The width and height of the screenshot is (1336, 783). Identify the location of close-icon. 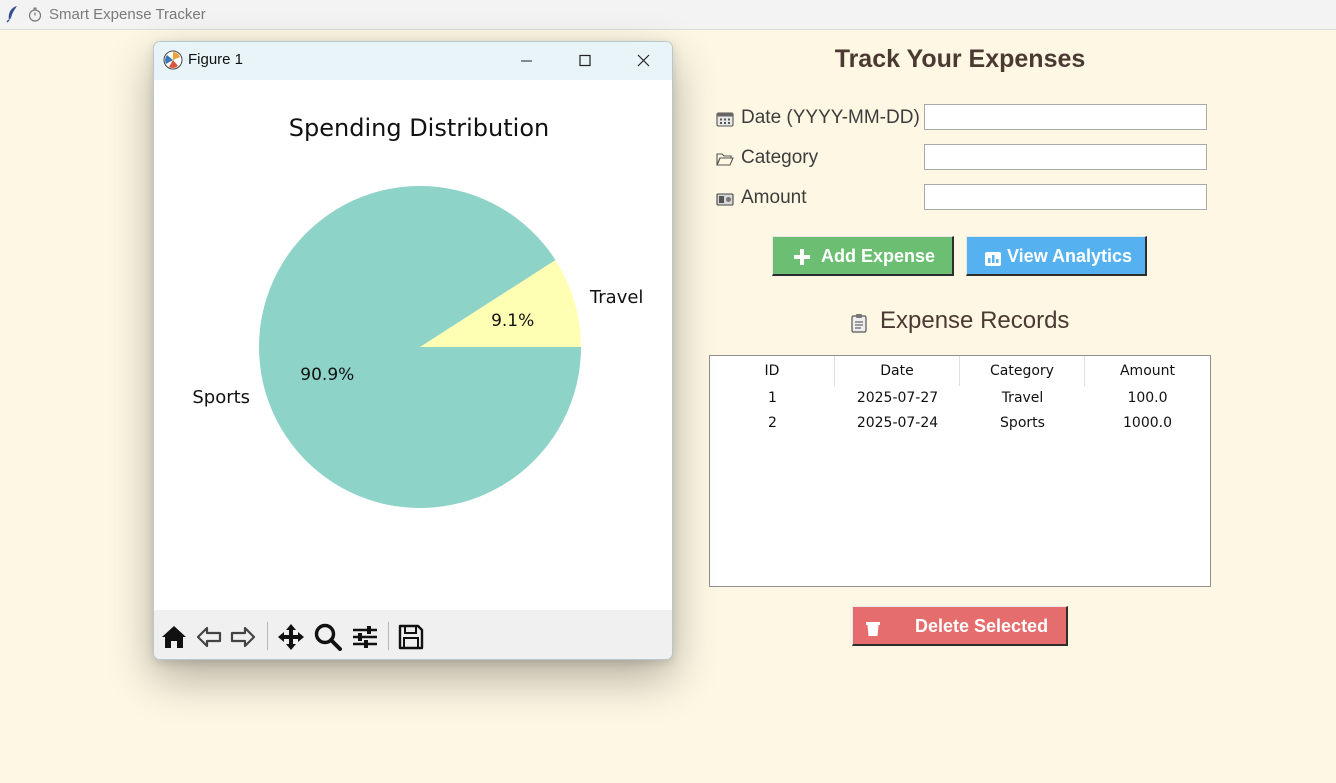
(643, 60).